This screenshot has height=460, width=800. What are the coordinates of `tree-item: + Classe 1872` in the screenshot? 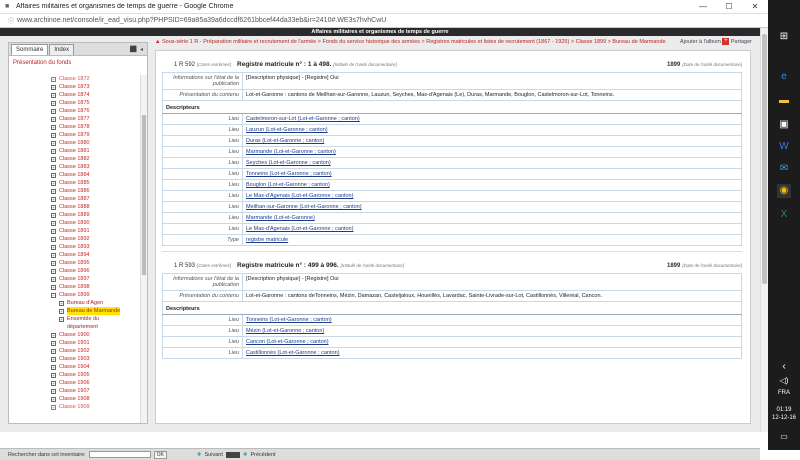 It's located at (75, 79).